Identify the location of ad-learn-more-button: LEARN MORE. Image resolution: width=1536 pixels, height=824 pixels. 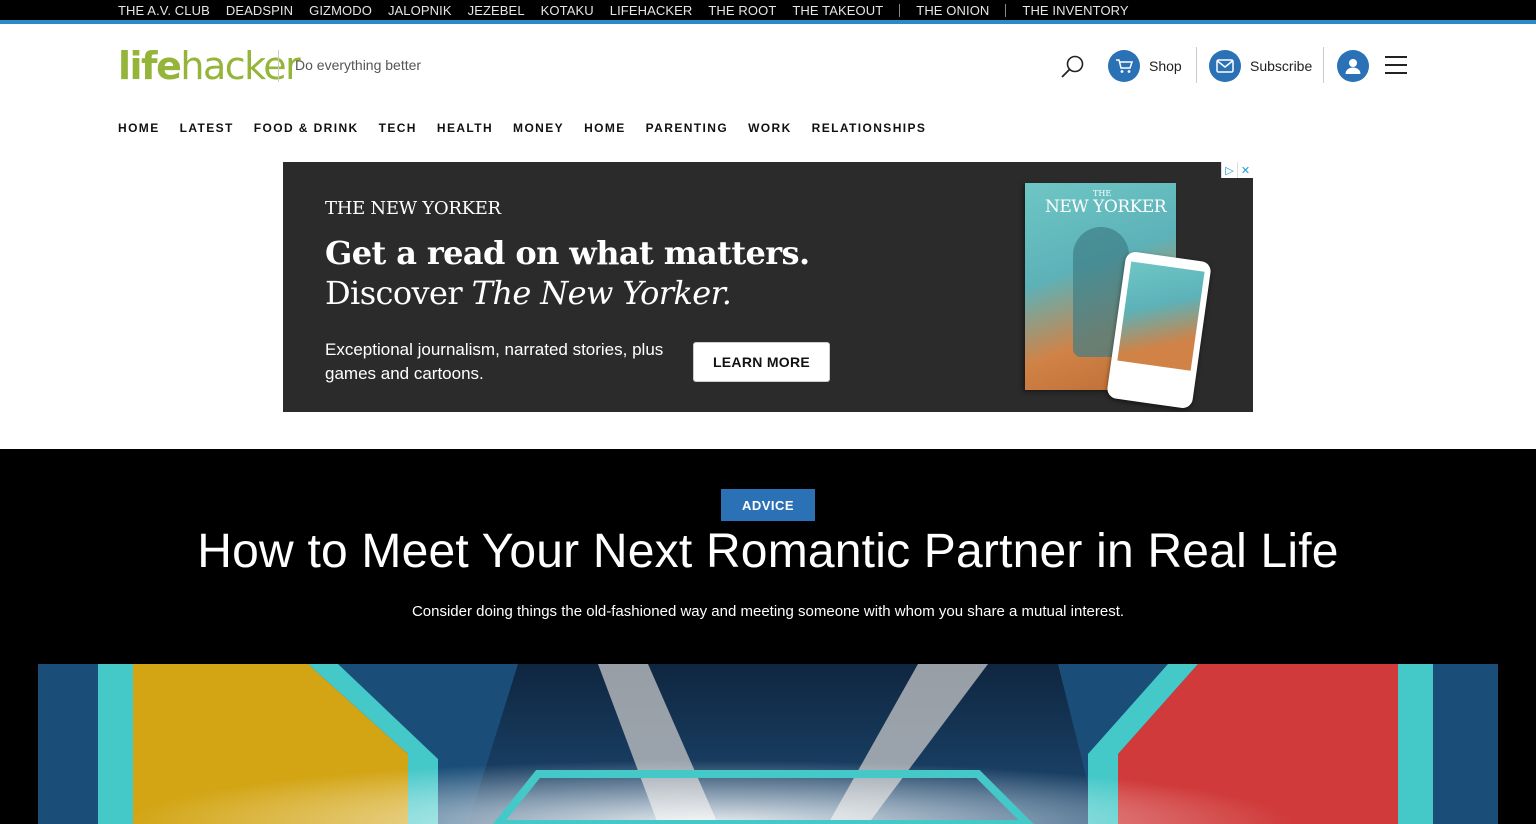
(761, 362).